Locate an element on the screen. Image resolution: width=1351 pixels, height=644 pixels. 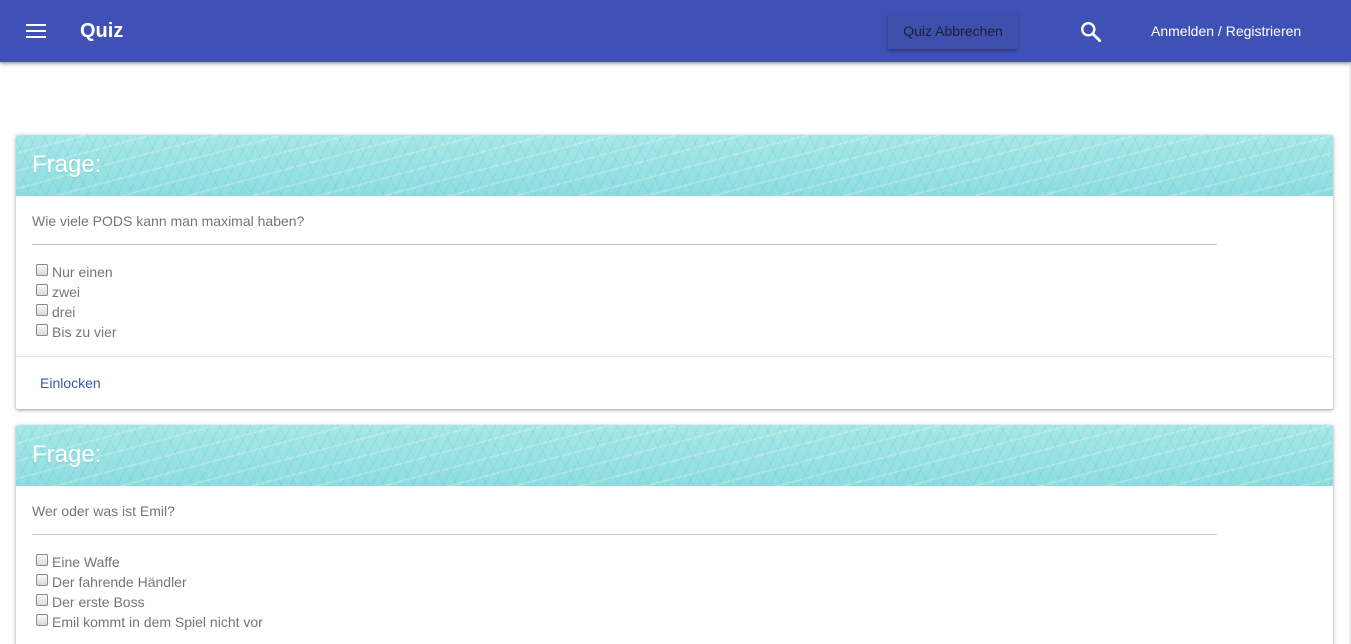
answer-label: zwei is located at coordinates (66, 292).